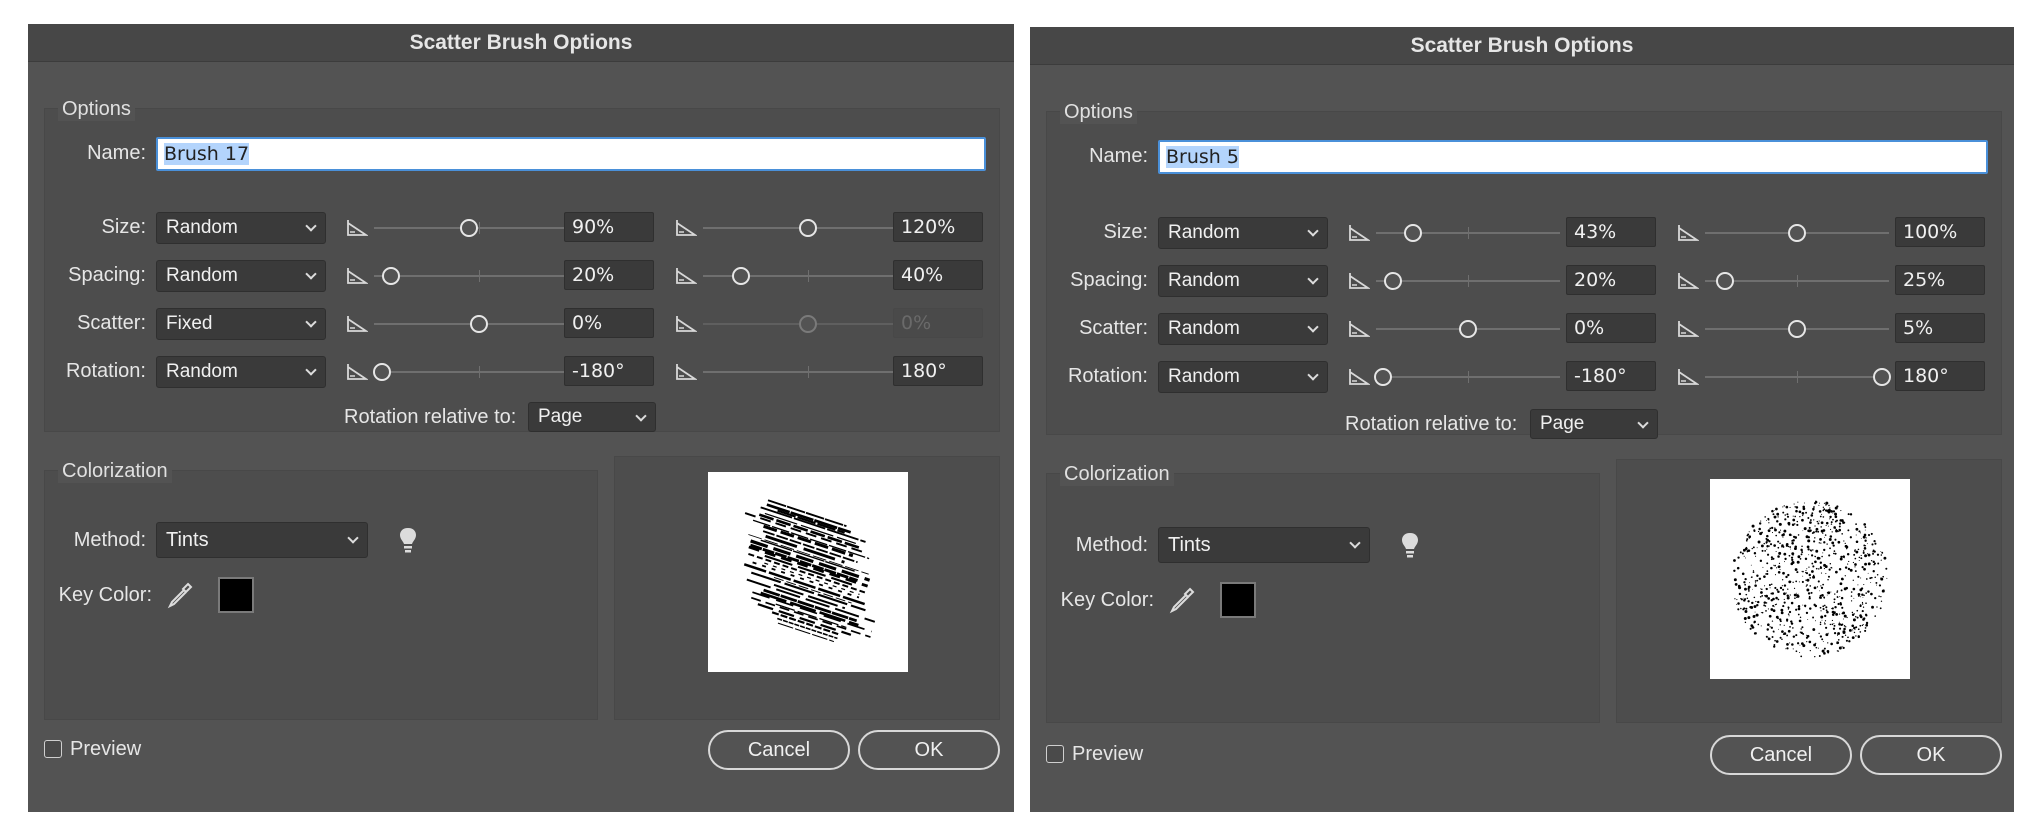  I want to click on size-min-value-field: 90%, so click(609, 227).